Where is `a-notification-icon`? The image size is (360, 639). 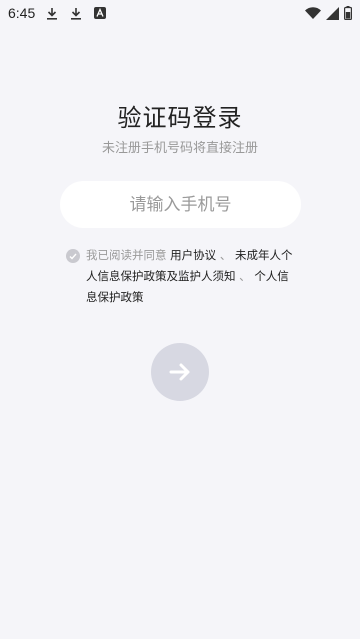
a-notification-icon is located at coordinates (100, 13).